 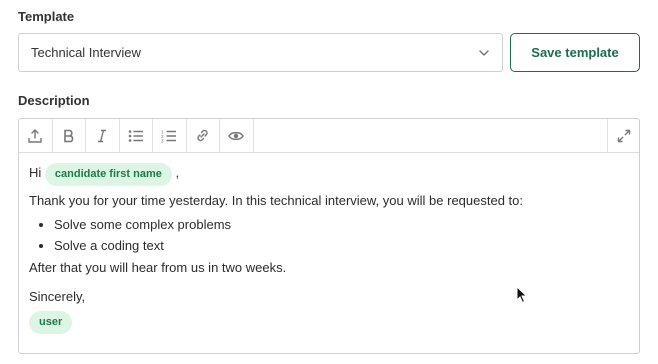 What do you see at coordinates (329, 175) in the screenshot?
I see `greeting-line: Hi candidate first name ,` at bounding box center [329, 175].